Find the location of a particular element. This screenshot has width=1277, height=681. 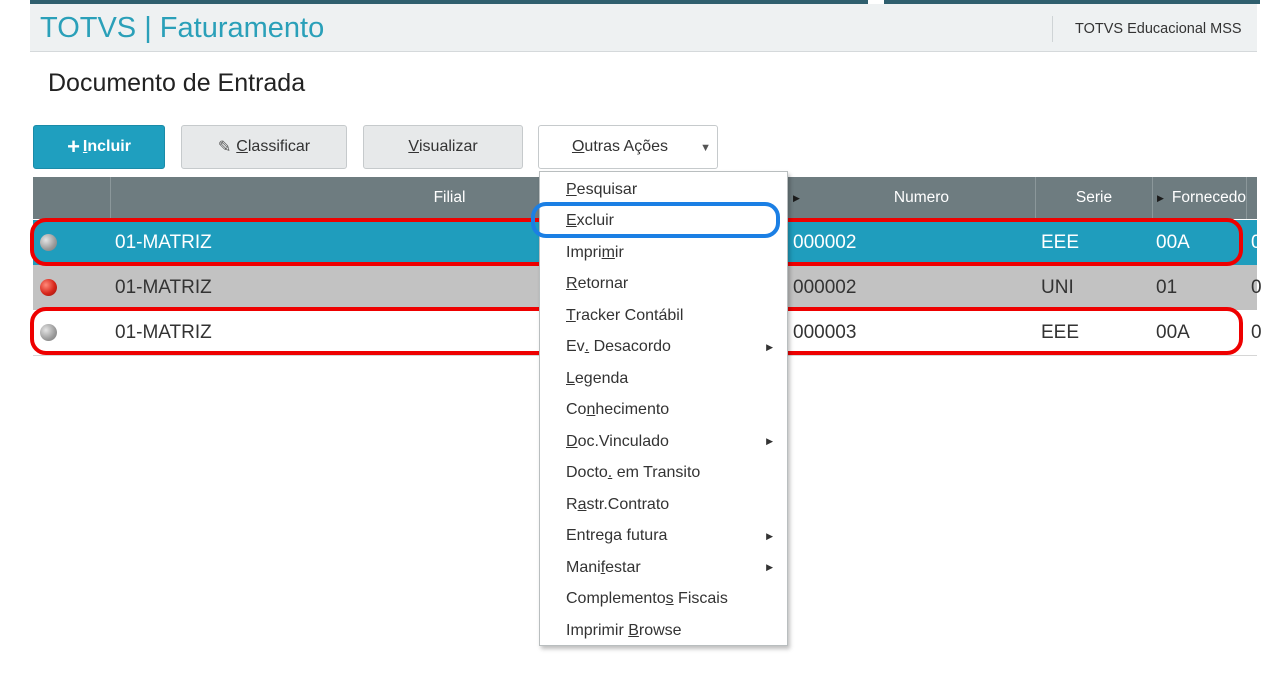

menu-item-mnemonic: L is located at coordinates (570, 378).